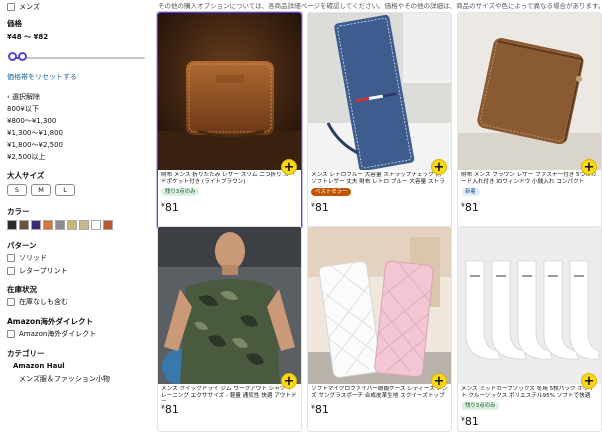 The width and height of the screenshot is (602, 432). I want to click on intl-checkbox: Amazon海外ダイレクト, so click(51, 334).